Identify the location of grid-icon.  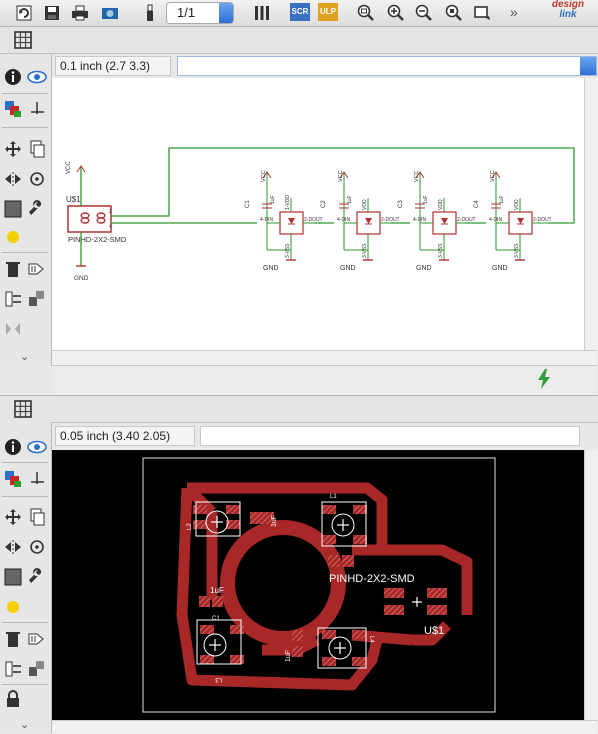
(23, 40).